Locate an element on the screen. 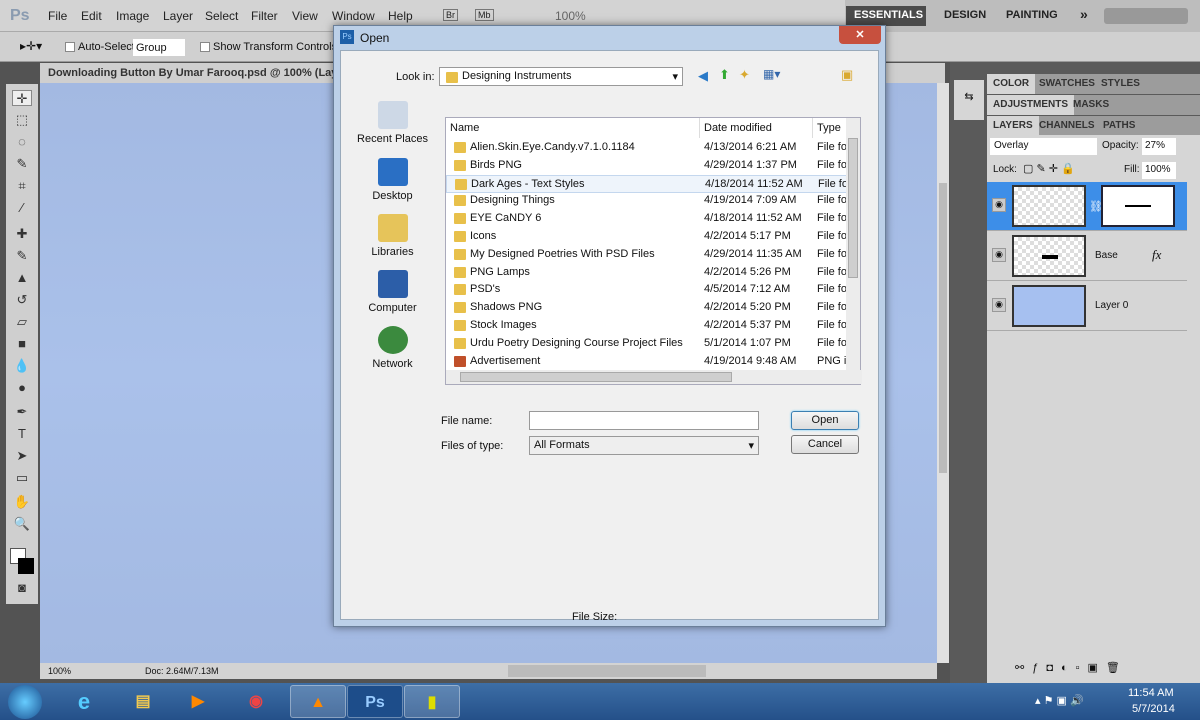  media-player-icon: ▶ is located at coordinates (198, 701).